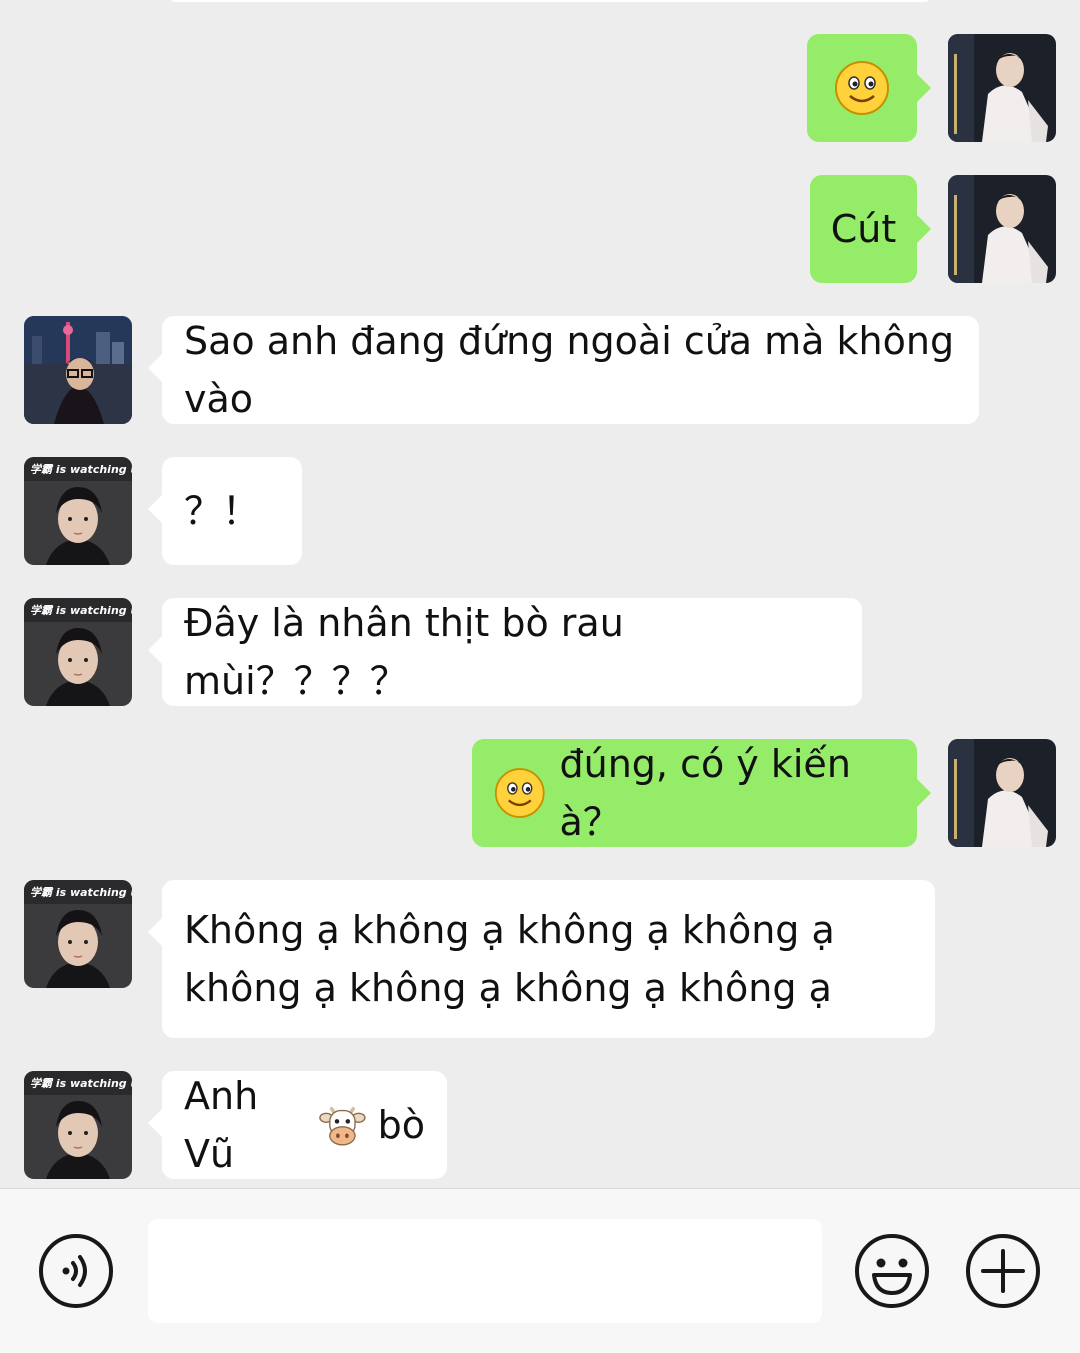  I want to click on input-bar, so click(540, 1270).